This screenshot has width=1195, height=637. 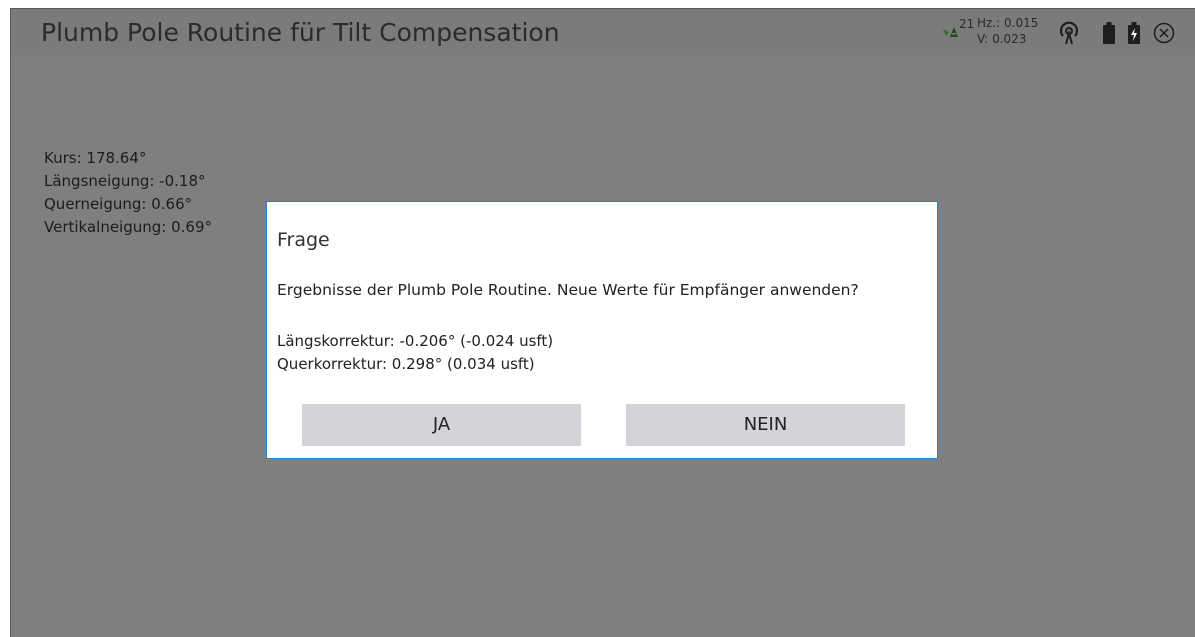 I want to click on satellite-count: 21, so click(x=967, y=24).